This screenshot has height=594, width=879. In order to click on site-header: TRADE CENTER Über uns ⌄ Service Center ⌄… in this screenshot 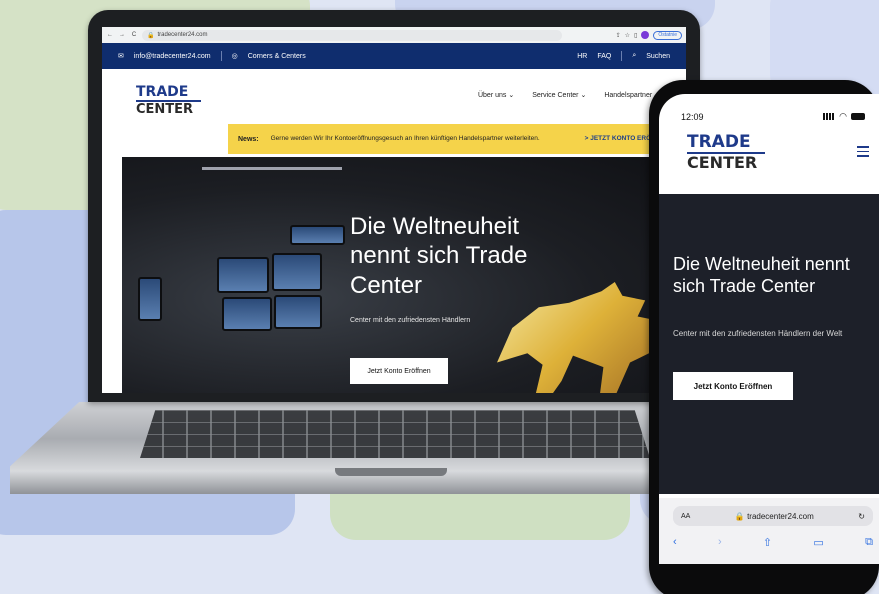, I will do `click(394, 96)`.